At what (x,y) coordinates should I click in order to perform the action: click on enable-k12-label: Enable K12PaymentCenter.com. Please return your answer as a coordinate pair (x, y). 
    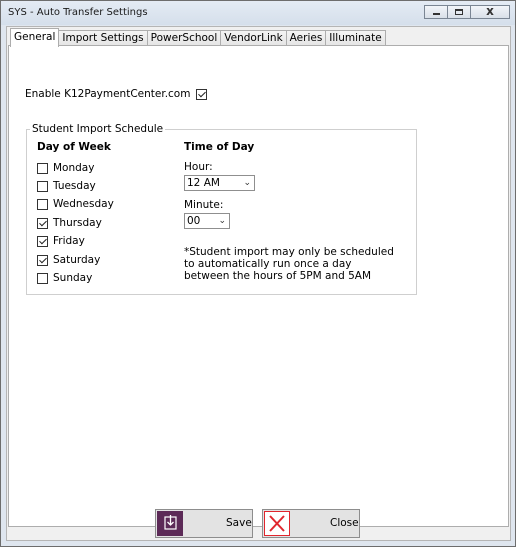
    Looking at the image, I should click on (108, 94).